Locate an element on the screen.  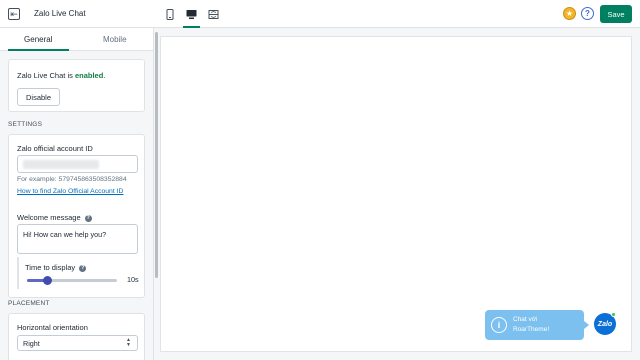
welcome-message-label: Welcome message ? is located at coordinates (54, 217).